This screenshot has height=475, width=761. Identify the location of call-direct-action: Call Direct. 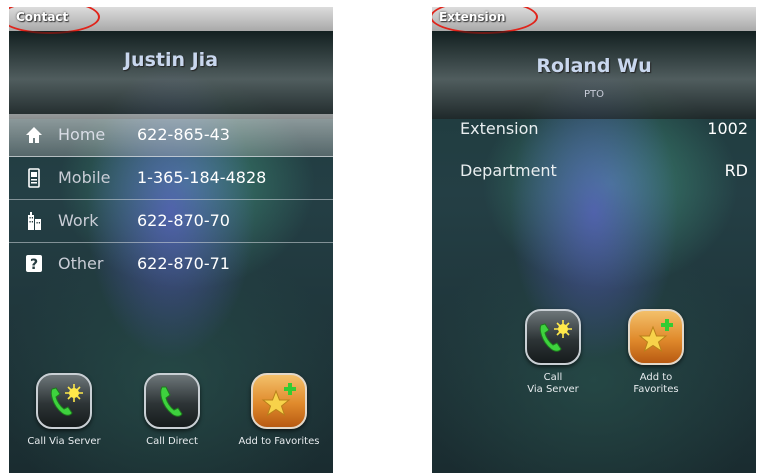
(172, 410).